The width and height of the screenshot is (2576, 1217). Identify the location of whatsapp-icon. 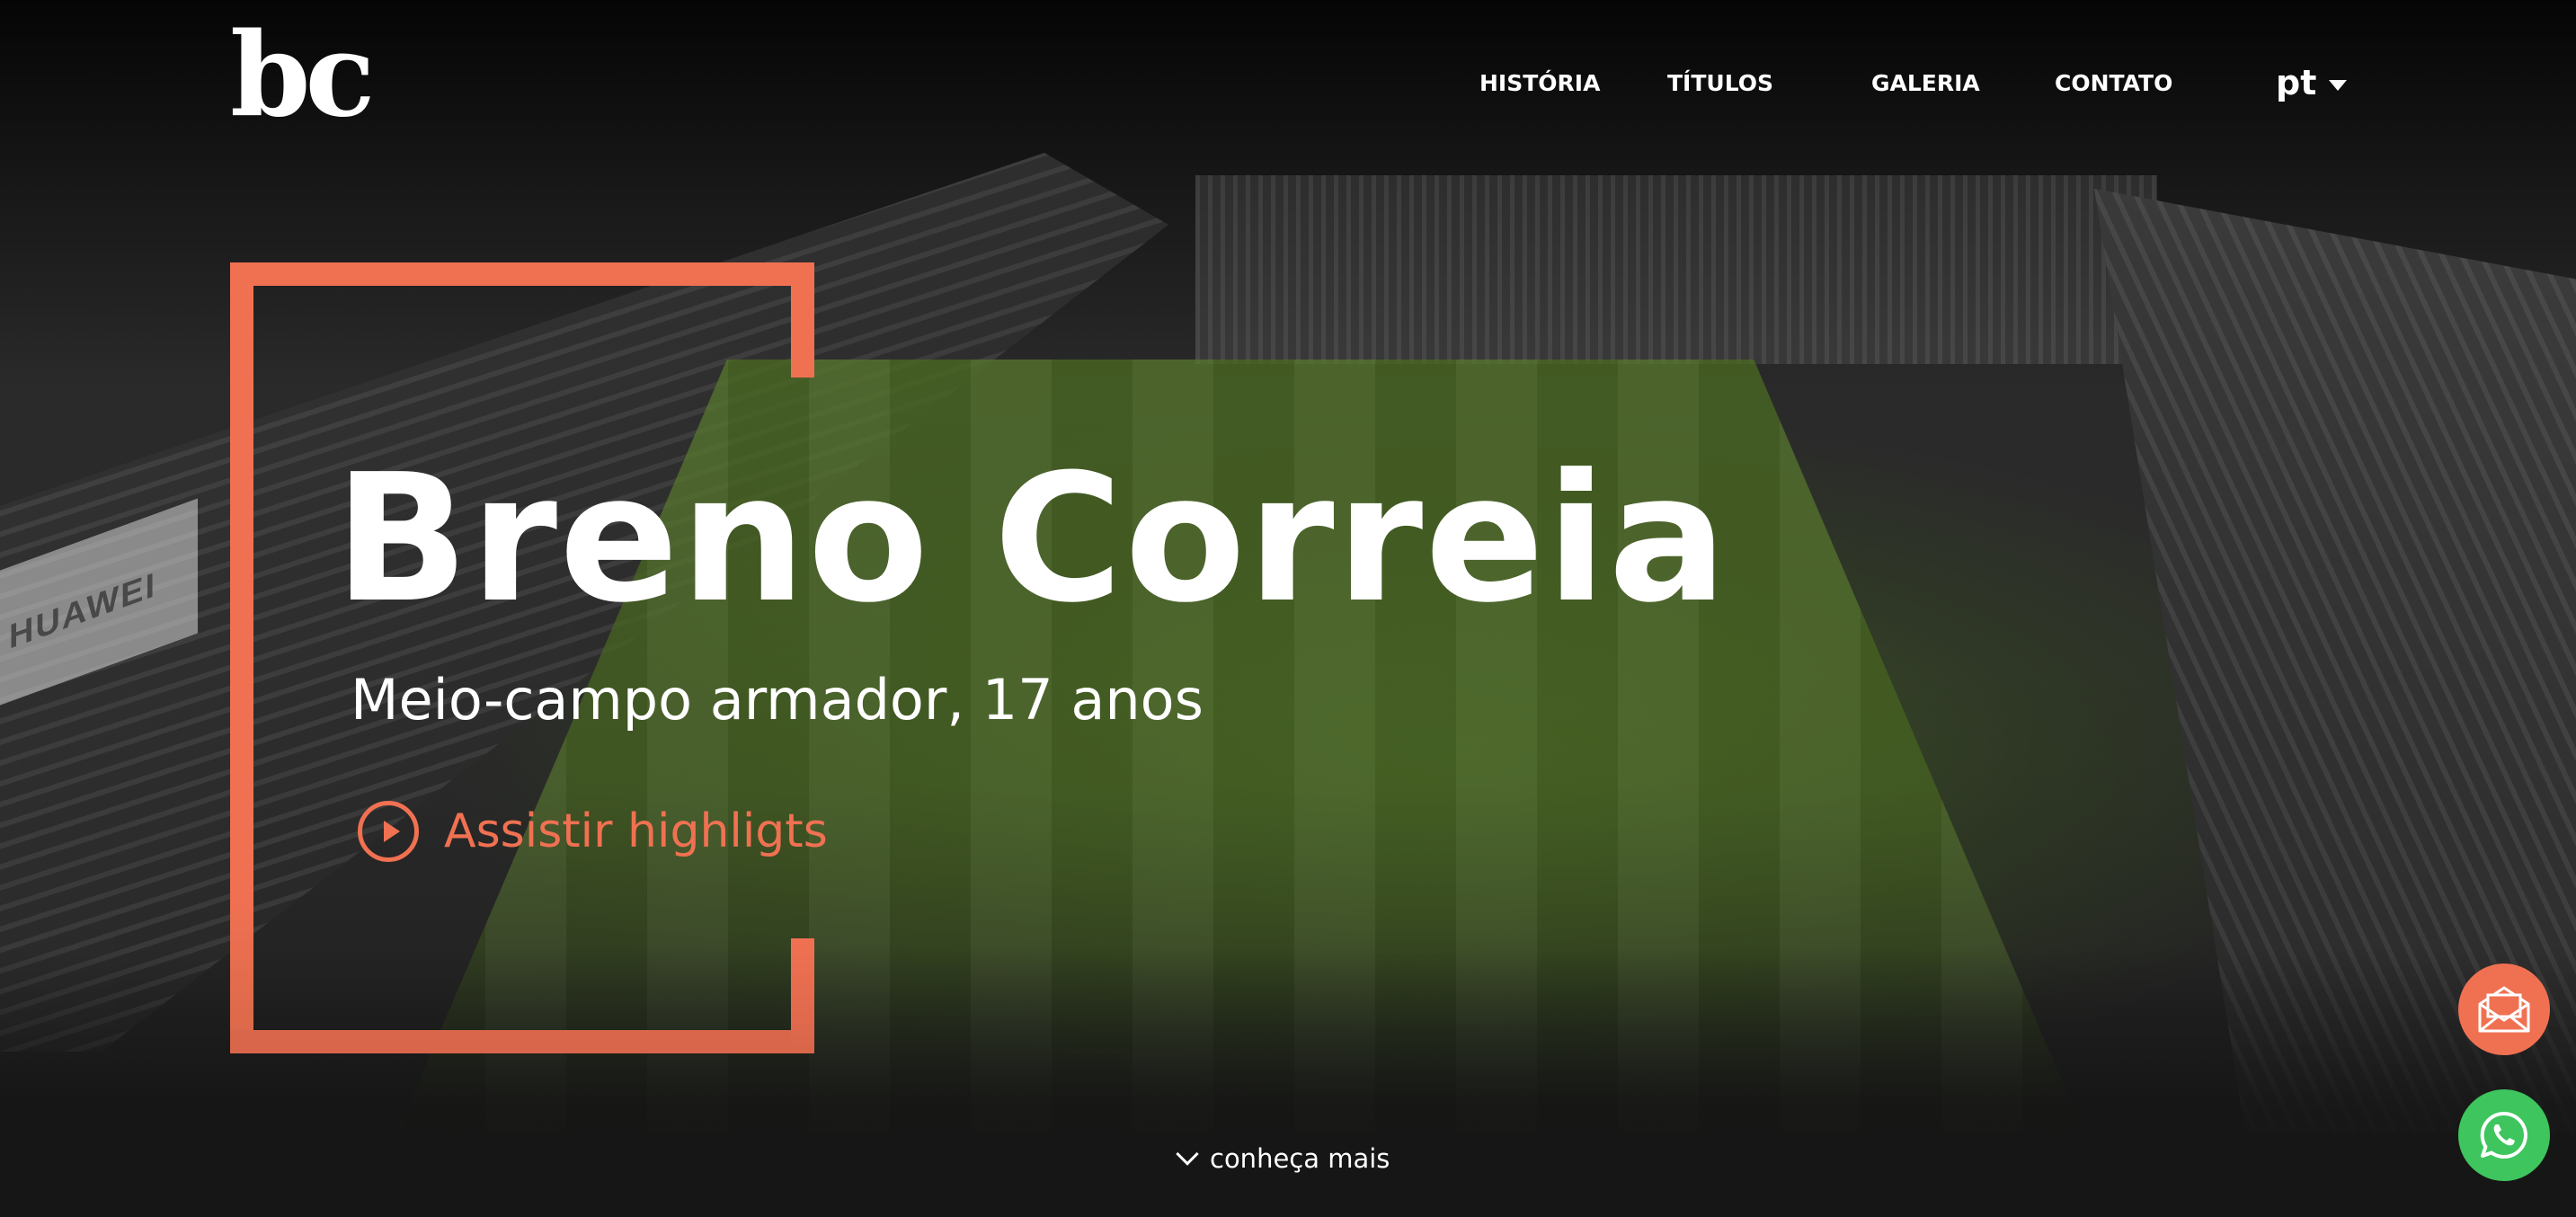
(2503, 1135).